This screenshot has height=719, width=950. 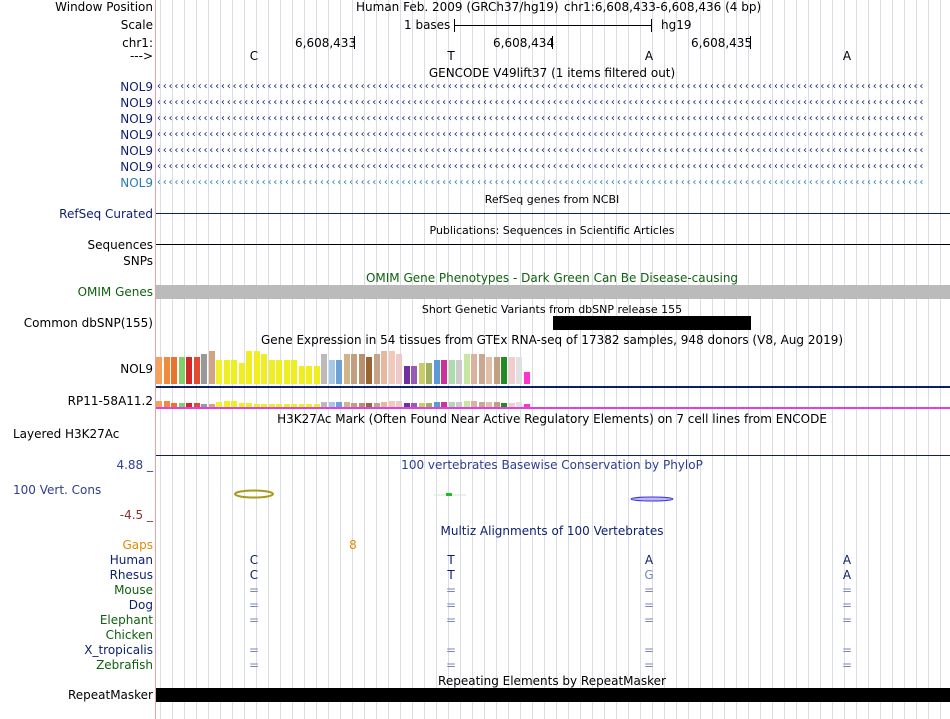 I want to click on refseq-track-label: RefSeq Curated, so click(x=106, y=214).